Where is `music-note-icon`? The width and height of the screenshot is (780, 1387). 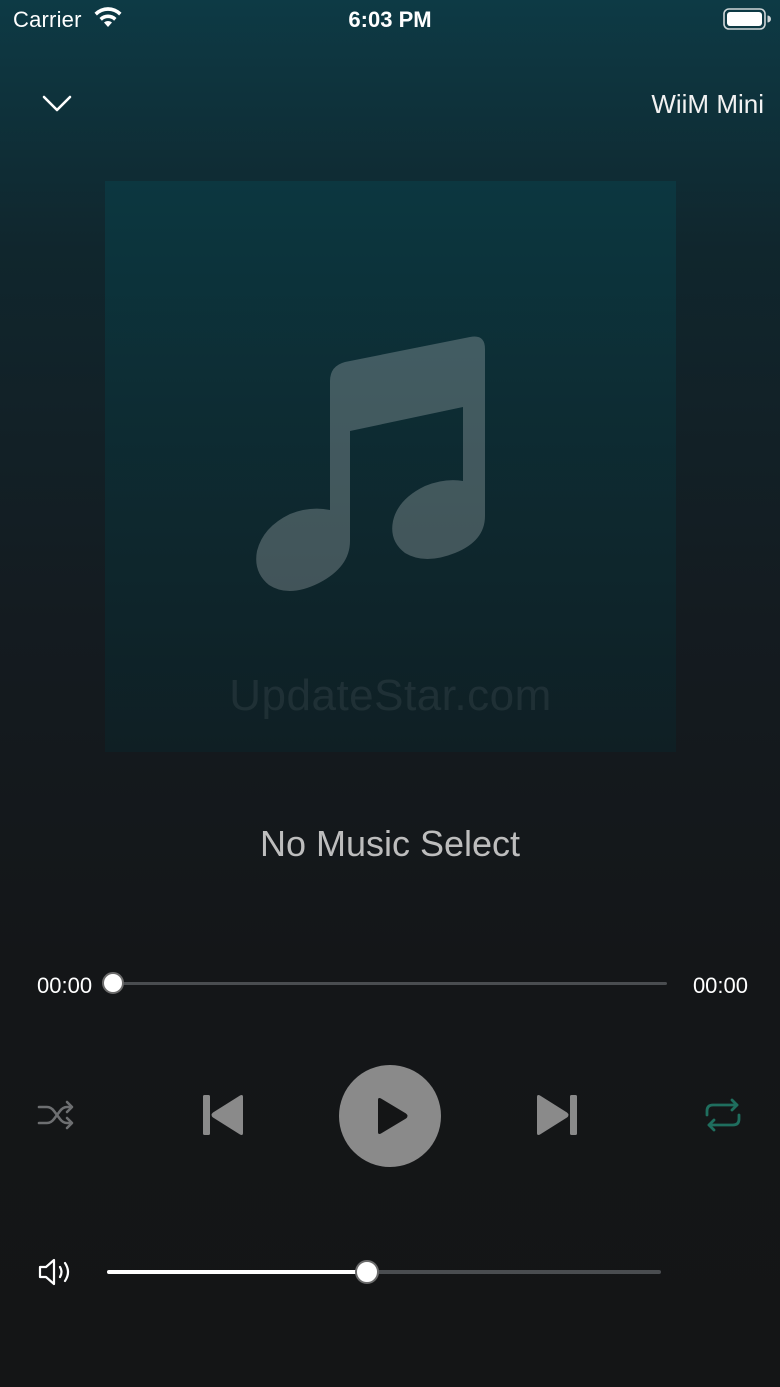 music-note-icon is located at coordinates (370, 464).